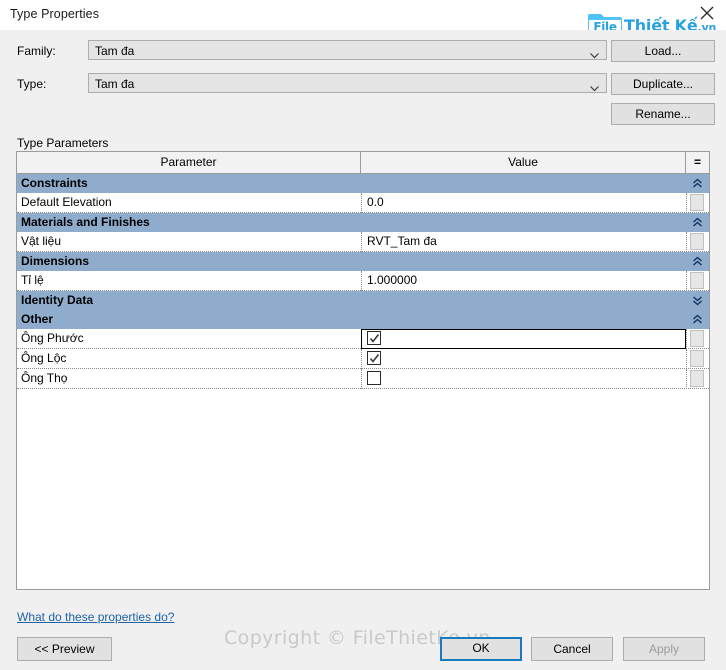 The width and height of the screenshot is (726, 670). What do you see at coordinates (347, 83) in the screenshot?
I see `type-combobox: Tam đa` at bounding box center [347, 83].